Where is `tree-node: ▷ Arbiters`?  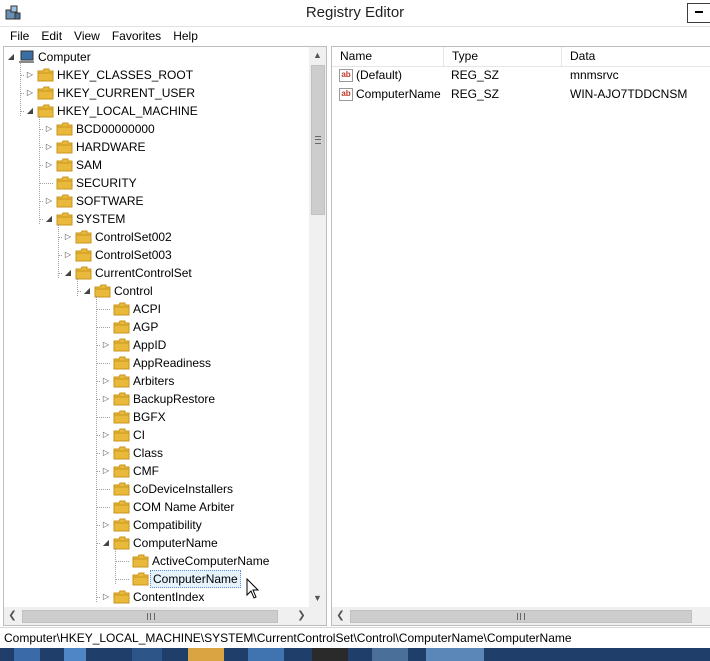
tree-node: ▷ Arbiters is located at coordinates (157, 381).